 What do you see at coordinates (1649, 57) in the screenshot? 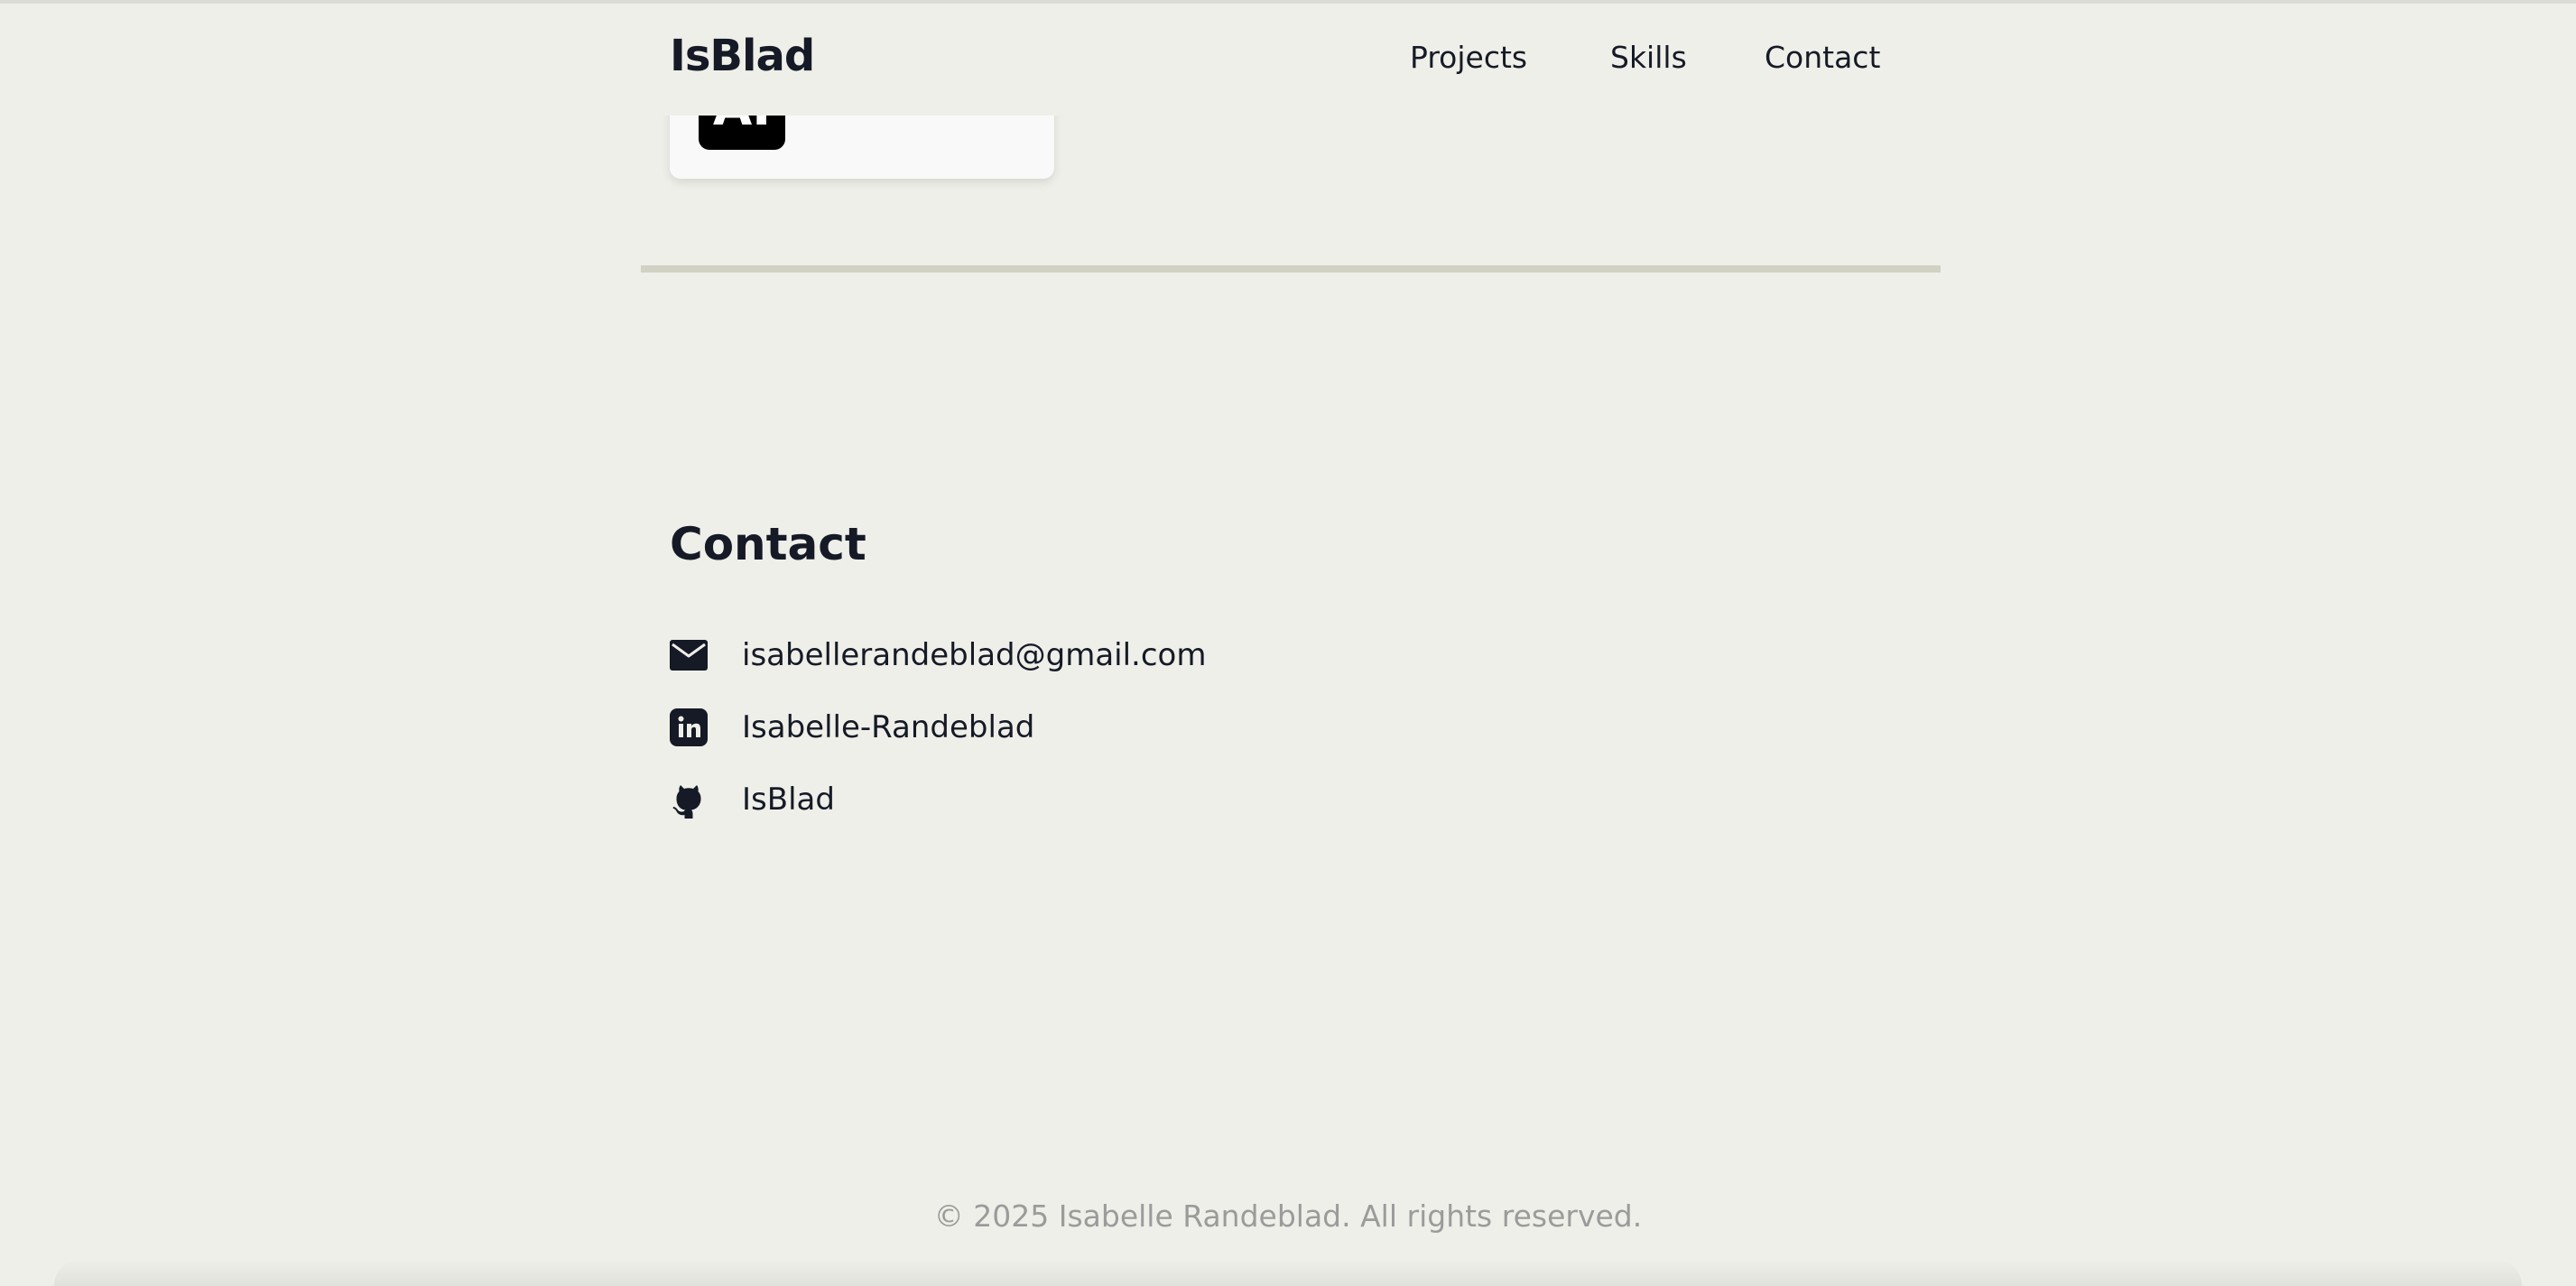
I see `nav-skills-link: Skills` at bounding box center [1649, 57].